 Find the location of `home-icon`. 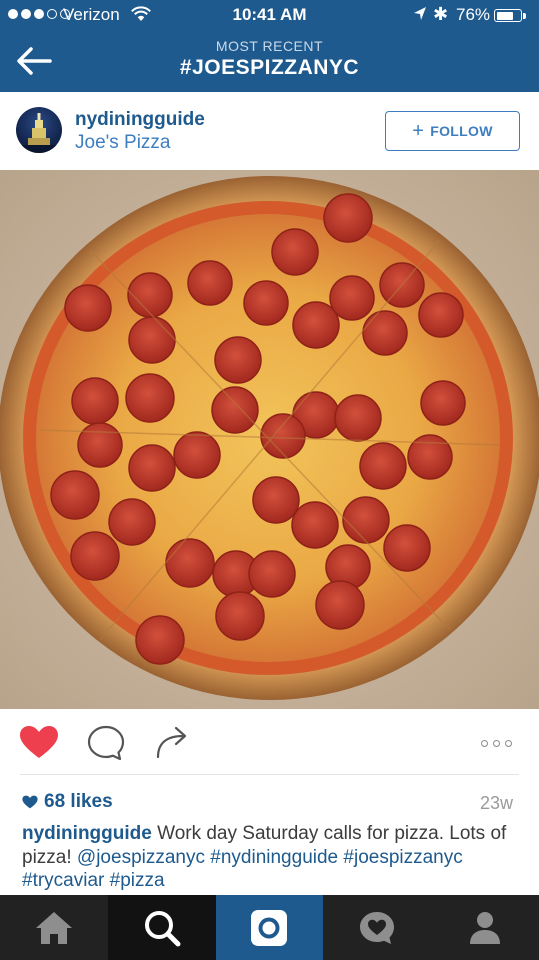

home-icon is located at coordinates (53, 927).